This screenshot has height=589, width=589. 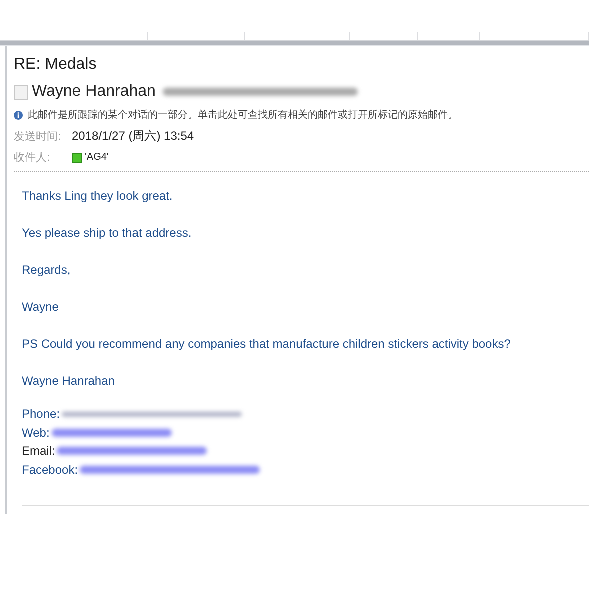 What do you see at coordinates (69, 381) in the screenshot?
I see `body-paragraph: Wayne Hanrahan` at bounding box center [69, 381].